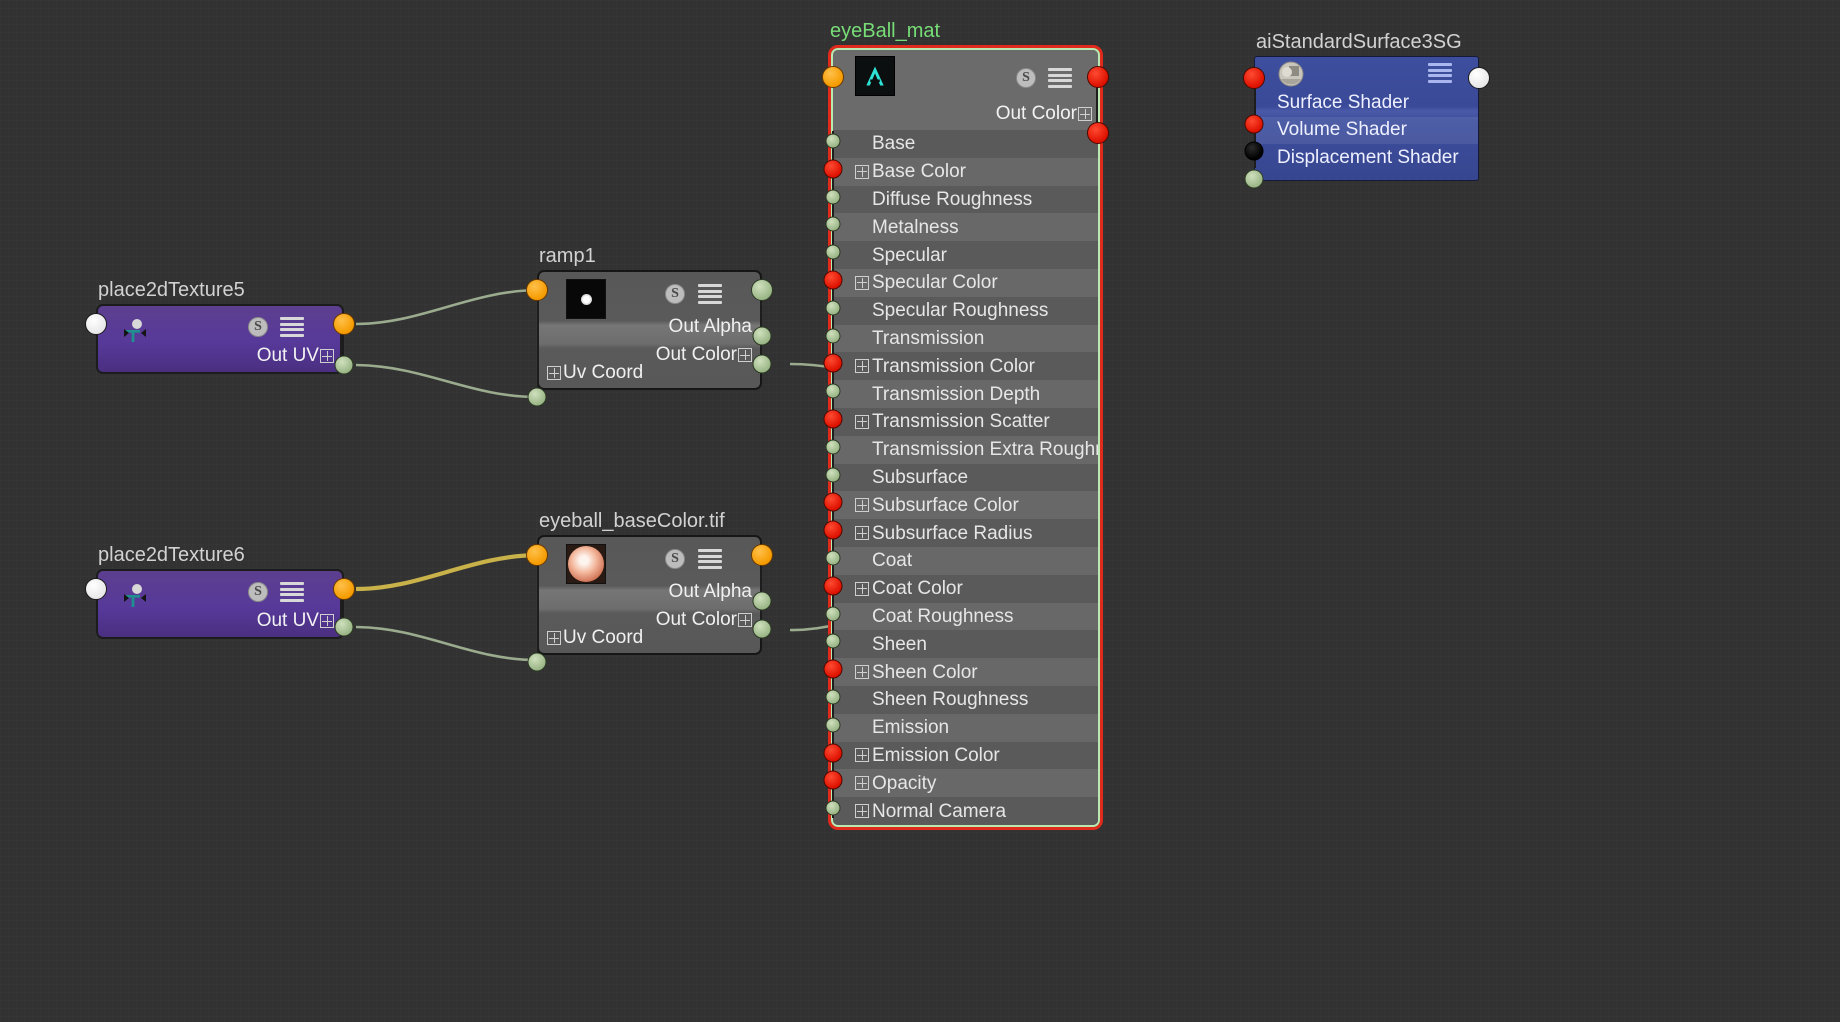 This screenshot has height=1022, width=1840. I want to click on node-body-ramp1: S Out Alpha Out Color Uv Coord, so click(649, 330).